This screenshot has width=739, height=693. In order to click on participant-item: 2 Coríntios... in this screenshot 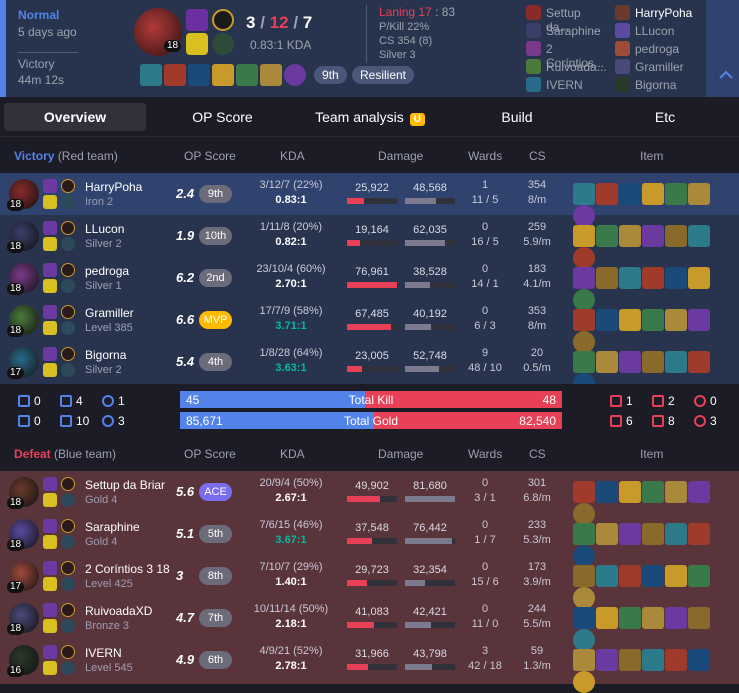, I will do `click(566, 55)`.